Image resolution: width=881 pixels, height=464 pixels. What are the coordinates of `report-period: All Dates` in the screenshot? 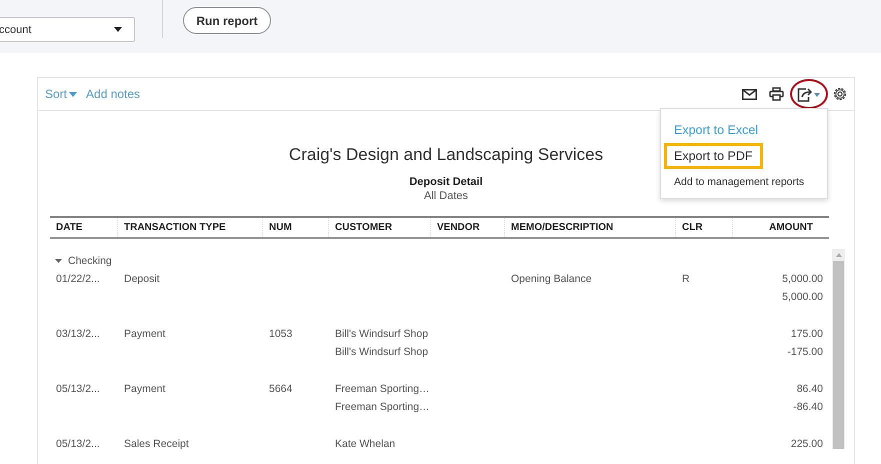 It's located at (446, 196).